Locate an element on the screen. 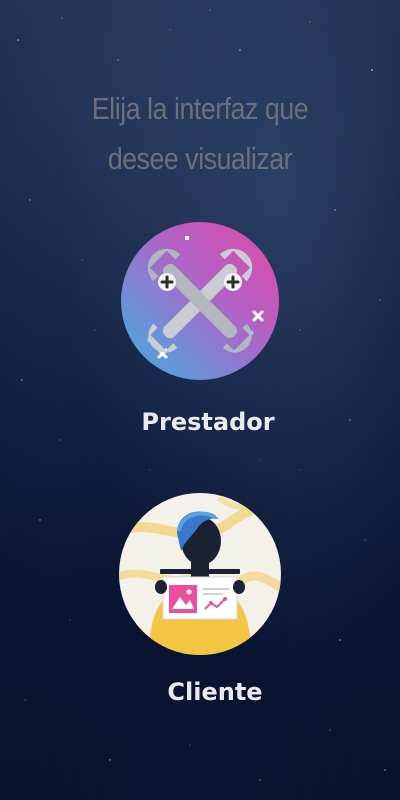 Image resolution: width=400 pixels, height=800 pixels. prestador-label: Prestador is located at coordinates (200, 422).